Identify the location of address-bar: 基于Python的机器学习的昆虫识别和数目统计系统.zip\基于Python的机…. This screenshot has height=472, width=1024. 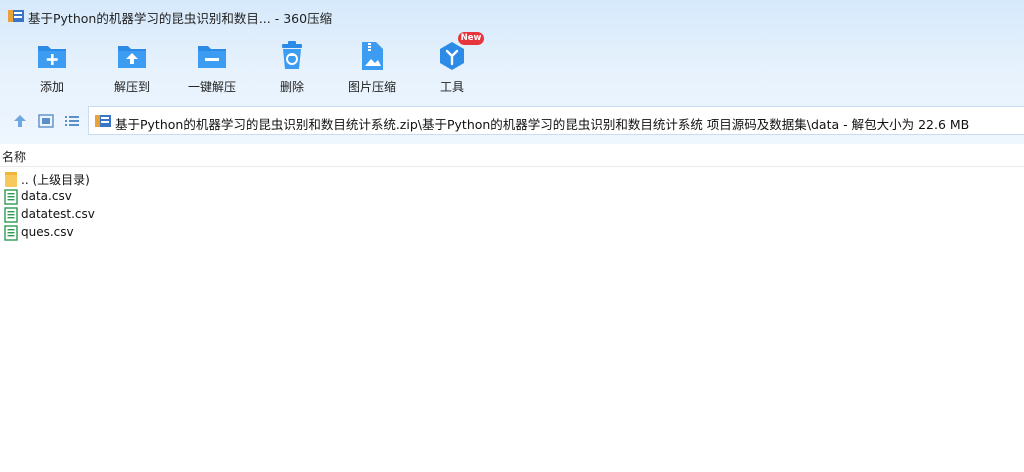
(556, 120).